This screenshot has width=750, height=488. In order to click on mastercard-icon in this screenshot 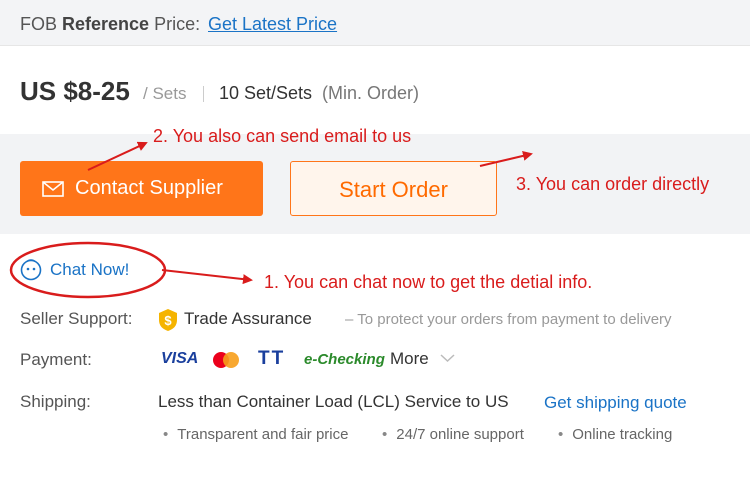, I will do `click(226, 360)`.